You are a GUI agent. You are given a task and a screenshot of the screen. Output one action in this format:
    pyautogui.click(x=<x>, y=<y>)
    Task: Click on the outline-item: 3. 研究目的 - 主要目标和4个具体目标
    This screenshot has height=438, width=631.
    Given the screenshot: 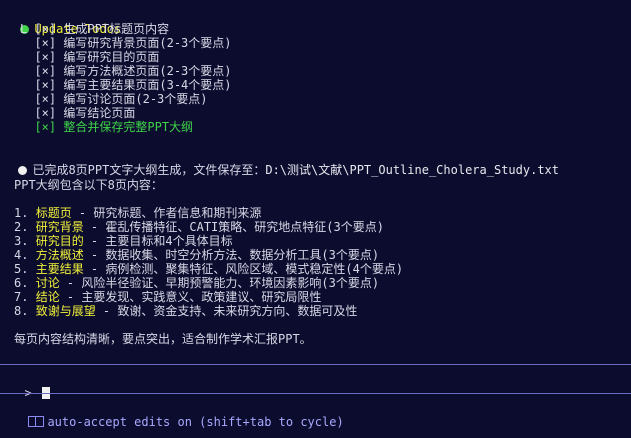 What is the action you would take?
    pyautogui.click(x=123, y=241)
    